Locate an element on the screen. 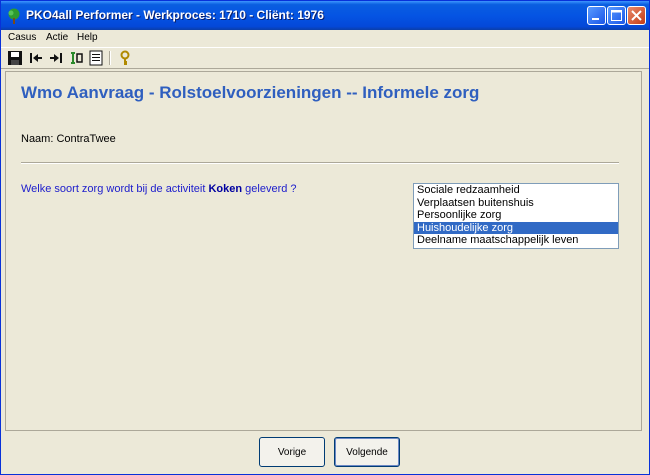  option-deelname-maatschappelijk-leven: Deelname maatschappelijk leven is located at coordinates (516, 240).